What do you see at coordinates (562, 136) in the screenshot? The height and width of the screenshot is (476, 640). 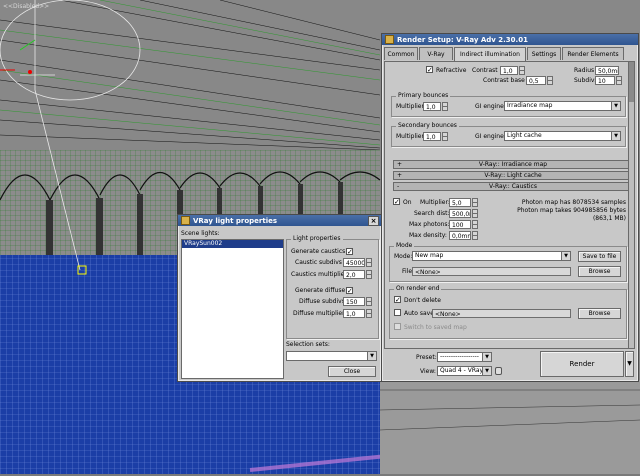 I see `secondary-gi-engine-dropdown: Light cache ▼` at bounding box center [562, 136].